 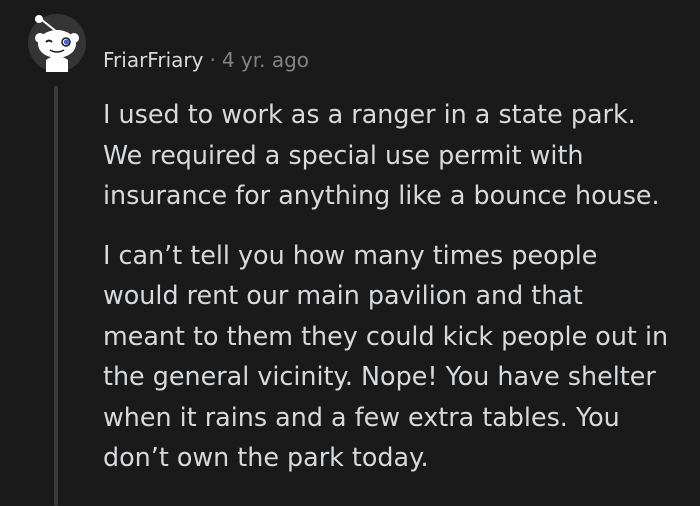 I want to click on user-avatar, so click(x=57, y=43).